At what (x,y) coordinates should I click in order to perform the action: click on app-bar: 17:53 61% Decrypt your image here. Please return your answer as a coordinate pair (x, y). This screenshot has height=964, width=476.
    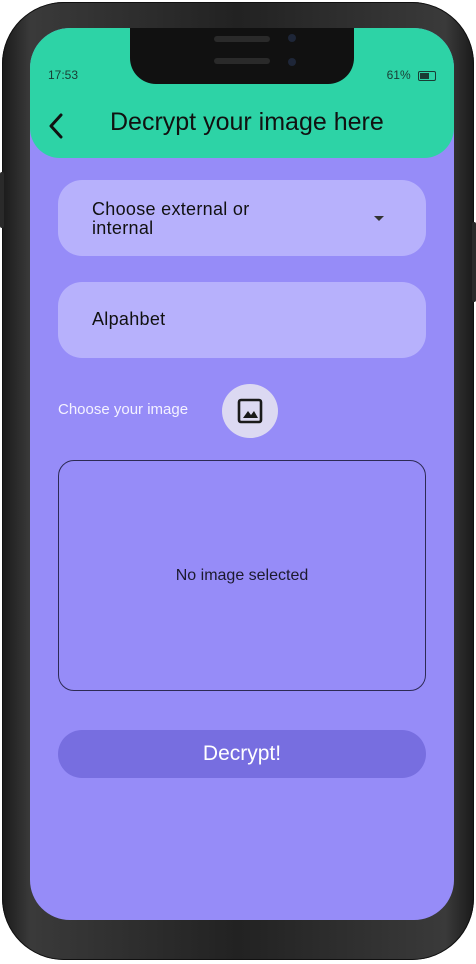
    Looking at the image, I should click on (242, 93).